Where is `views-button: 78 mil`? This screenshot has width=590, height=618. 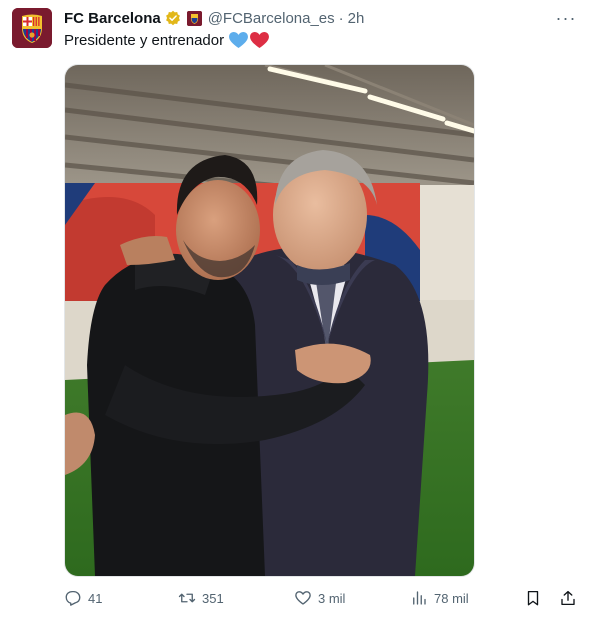
views-button: 78 mil is located at coordinates (439, 598).